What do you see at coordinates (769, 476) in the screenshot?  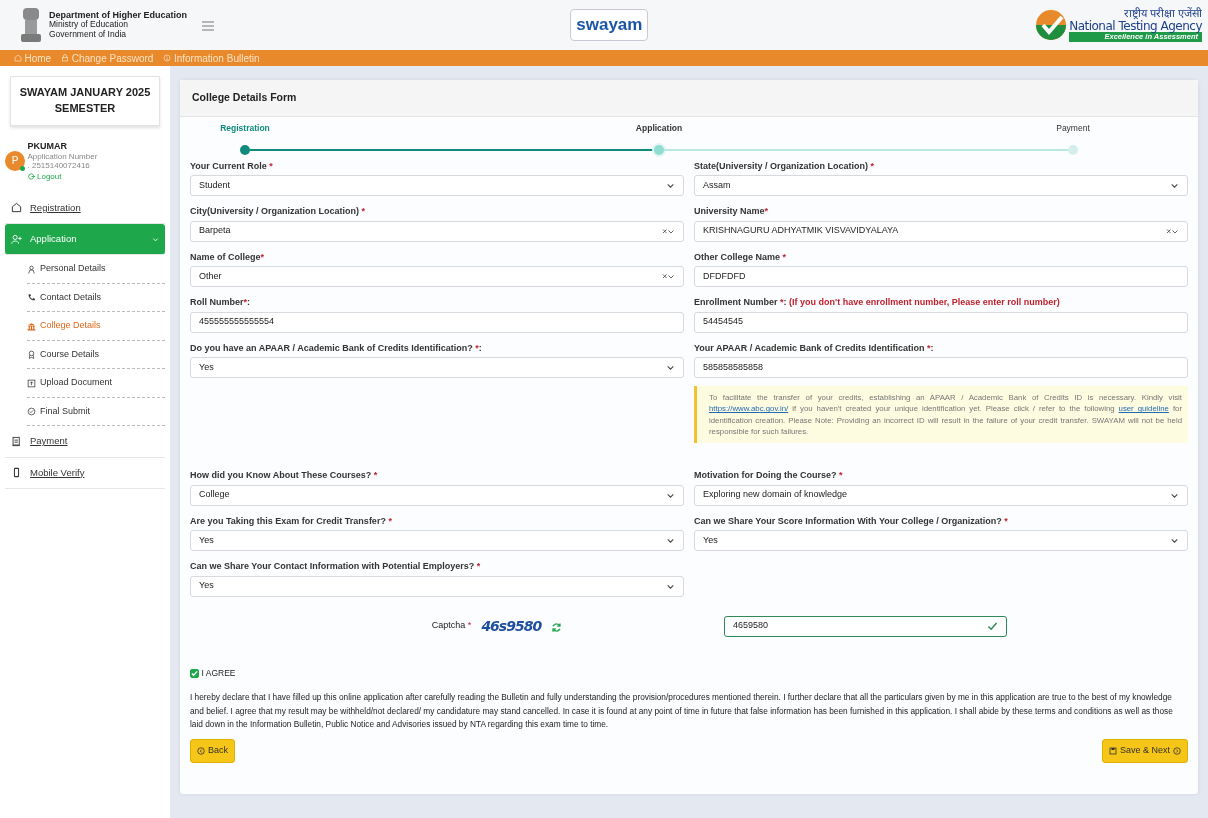 I see `field-label: Motivation for Doing the Course? *` at bounding box center [769, 476].